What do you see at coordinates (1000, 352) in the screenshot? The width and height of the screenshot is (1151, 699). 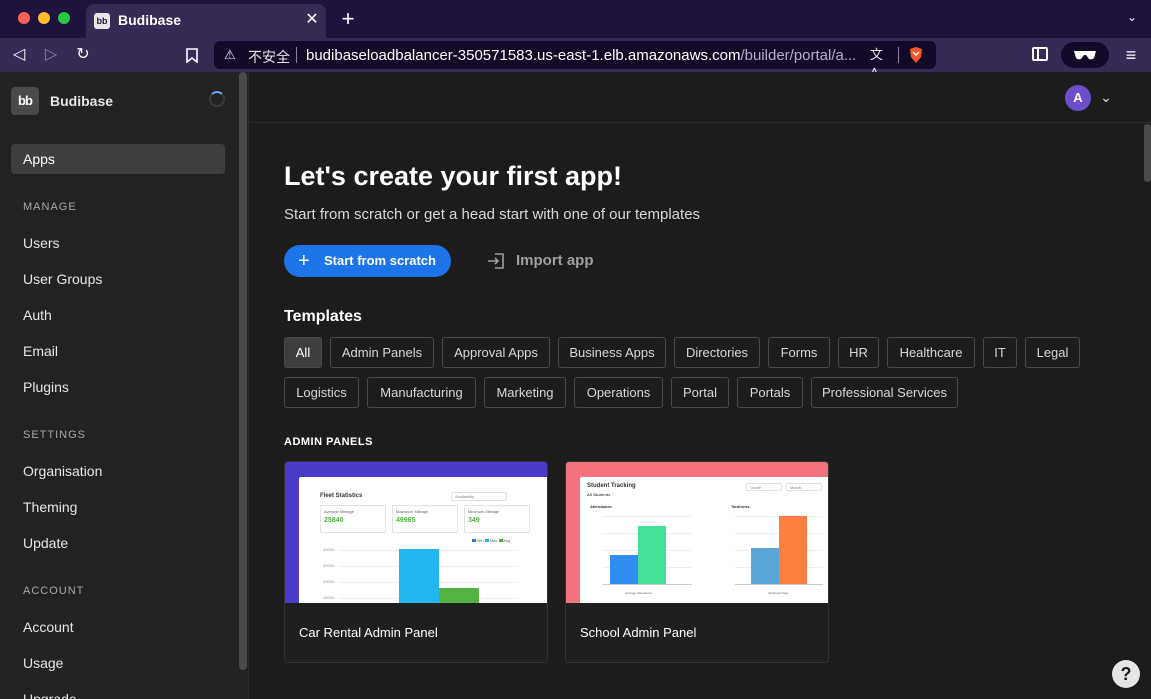 I see `category-chip-it: IT` at bounding box center [1000, 352].